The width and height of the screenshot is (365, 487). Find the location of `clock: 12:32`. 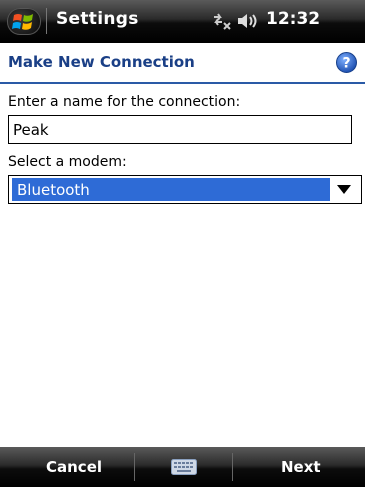

clock: 12:32 is located at coordinates (293, 19).